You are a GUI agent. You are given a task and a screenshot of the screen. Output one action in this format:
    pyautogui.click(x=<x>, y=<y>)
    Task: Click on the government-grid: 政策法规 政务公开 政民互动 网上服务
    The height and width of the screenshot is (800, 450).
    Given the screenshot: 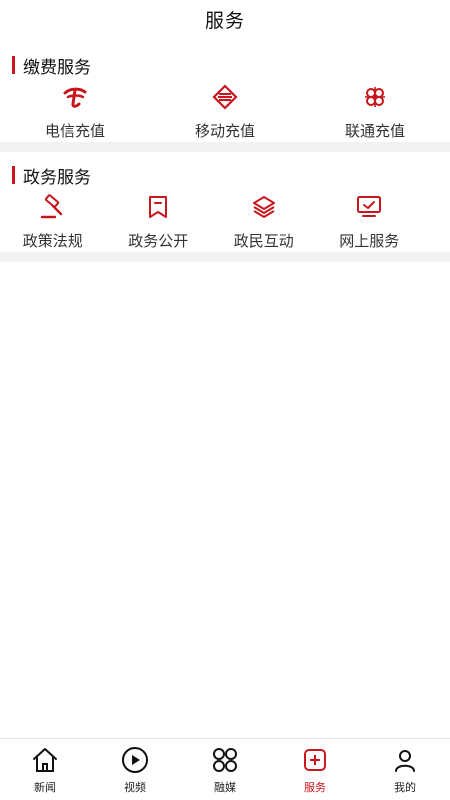 What is the action you would take?
    pyautogui.click(x=225, y=221)
    